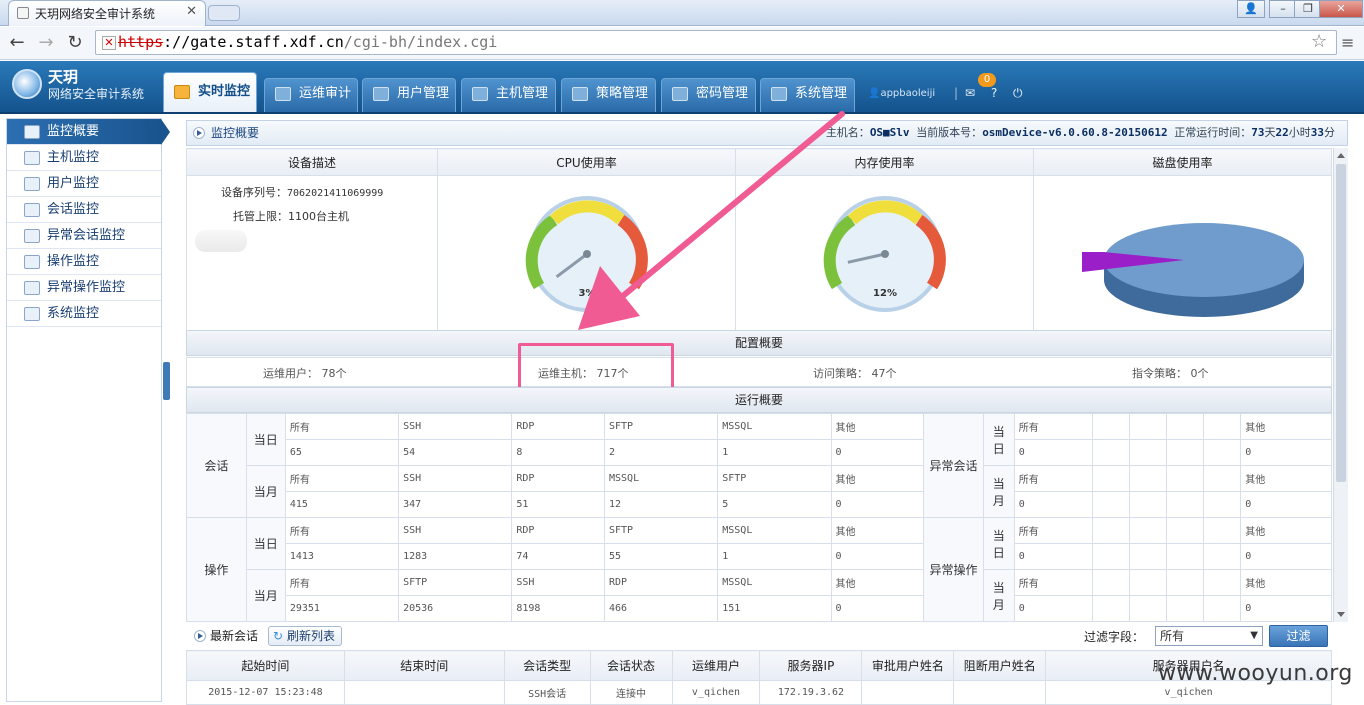 The height and width of the screenshot is (705, 1364). I want to click on scroll-down-icon, so click(1341, 614).